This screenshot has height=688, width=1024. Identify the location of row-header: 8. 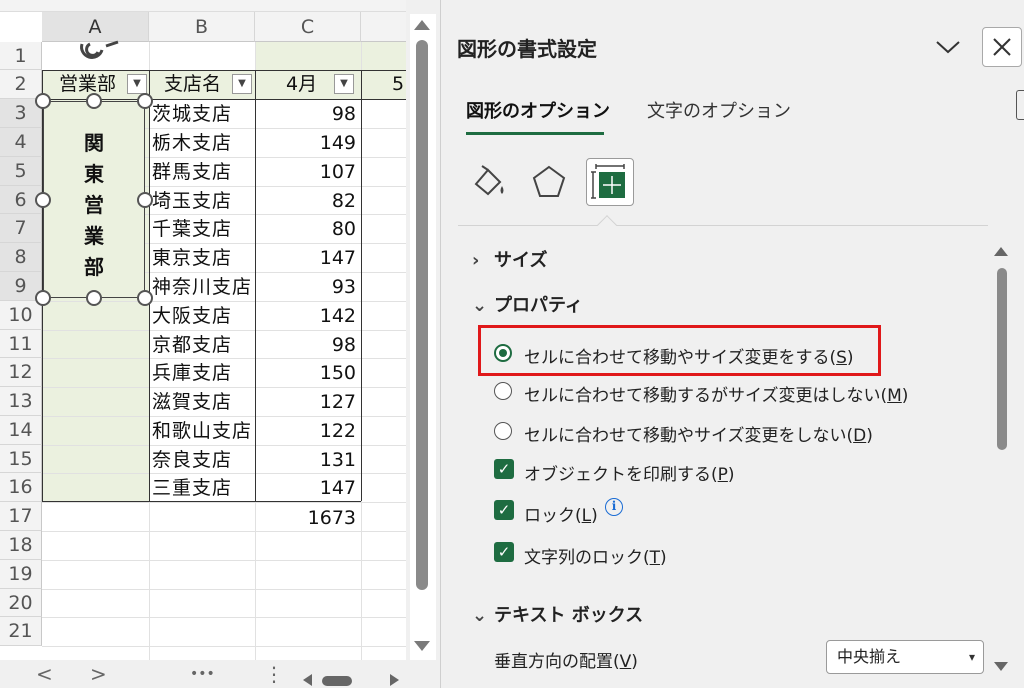
(21, 257).